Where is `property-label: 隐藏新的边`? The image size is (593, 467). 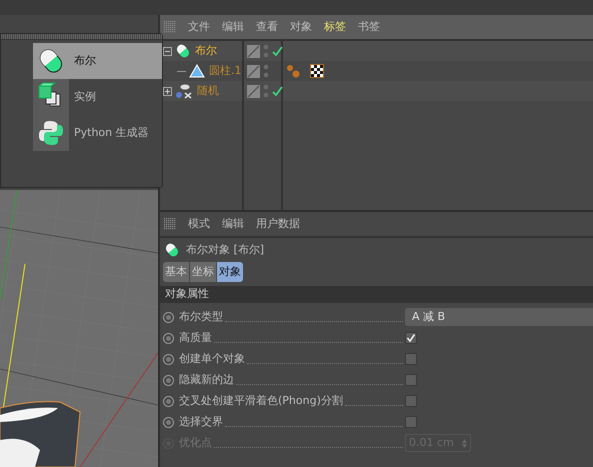 property-label: 隐藏新的边 is located at coordinates (206, 380).